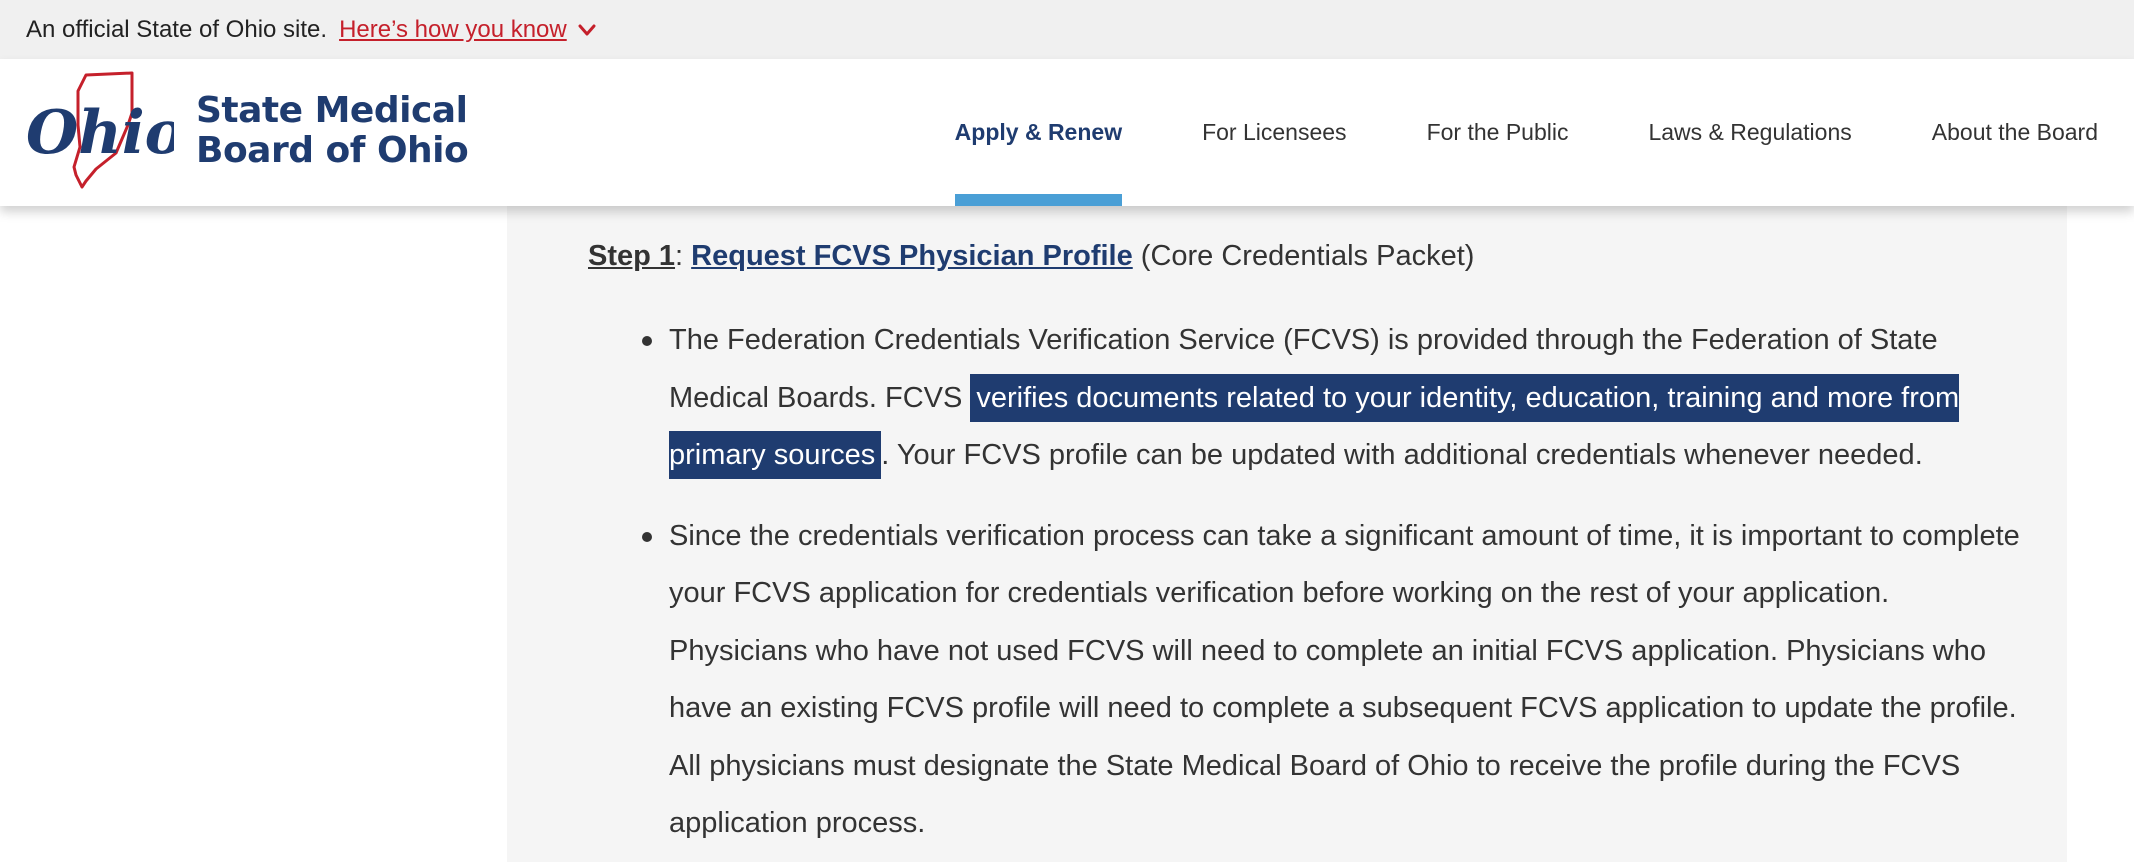 The height and width of the screenshot is (862, 2134). I want to click on nav-label: Laws & Regulations, so click(1750, 132).